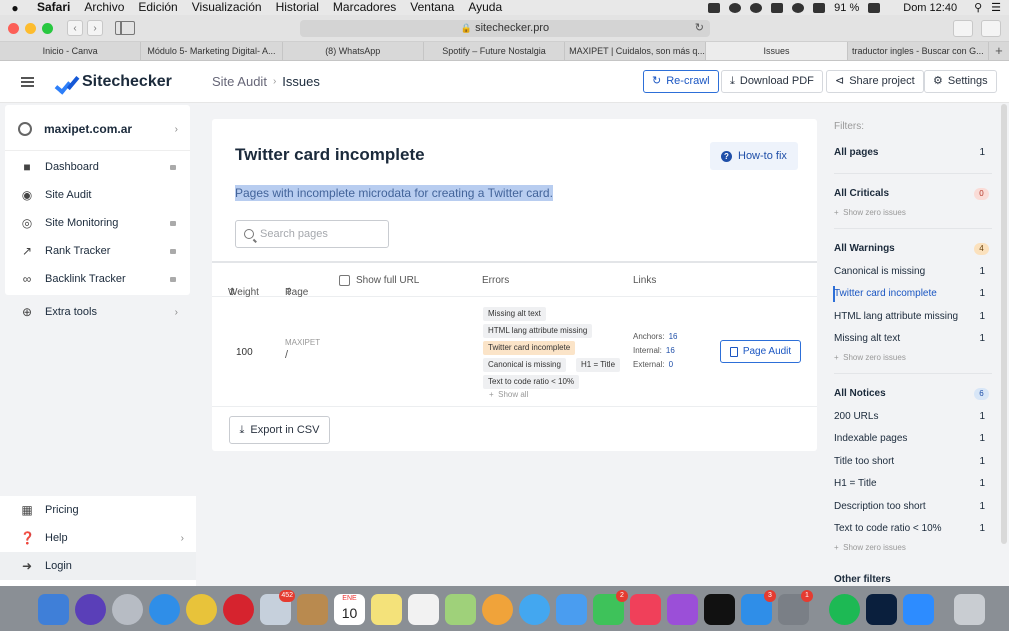 This screenshot has width=1009, height=631. I want to click on sidebar-item-site-monitoring: ◎ Site Monitoring, so click(97, 223).